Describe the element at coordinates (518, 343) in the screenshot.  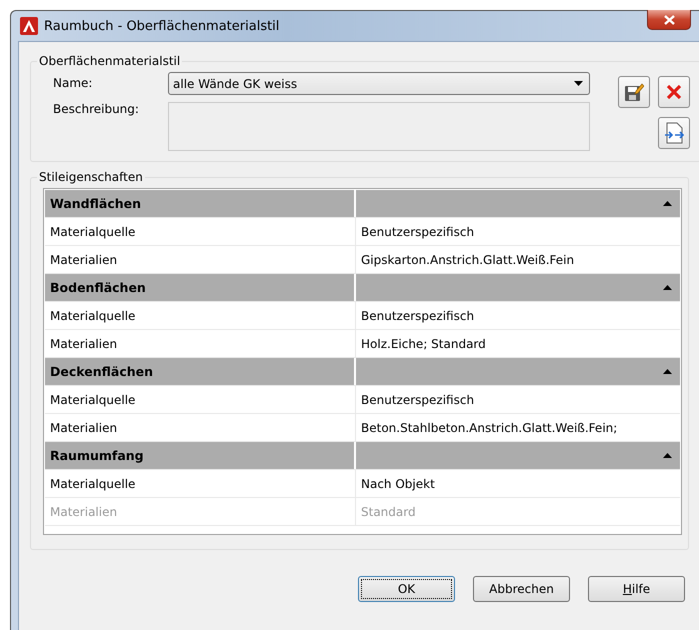
I see `property-value: Holz.Eiche; Standard` at that location.